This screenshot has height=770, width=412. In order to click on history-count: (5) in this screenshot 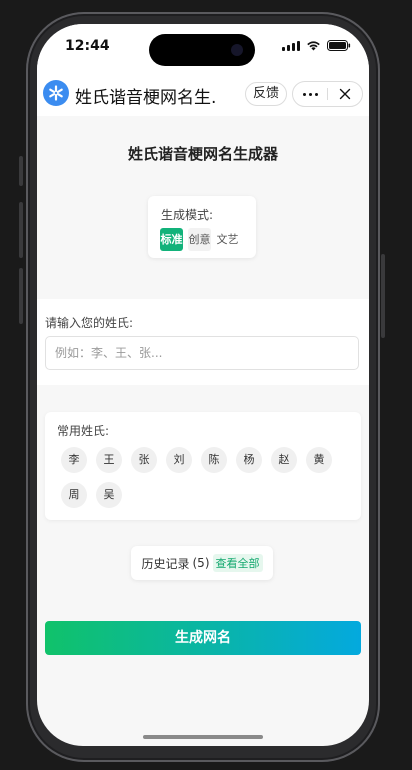, I will do `click(201, 563)`.